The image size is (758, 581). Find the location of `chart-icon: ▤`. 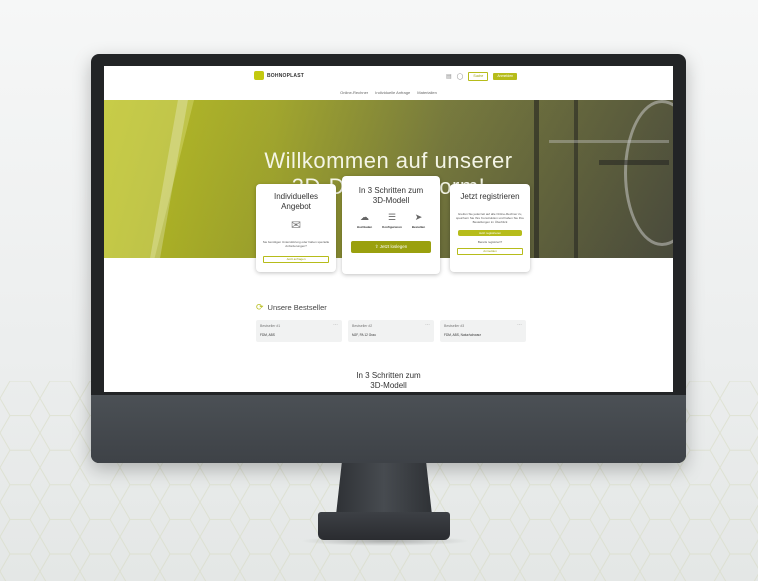

chart-icon: ▤ is located at coordinates (449, 77).